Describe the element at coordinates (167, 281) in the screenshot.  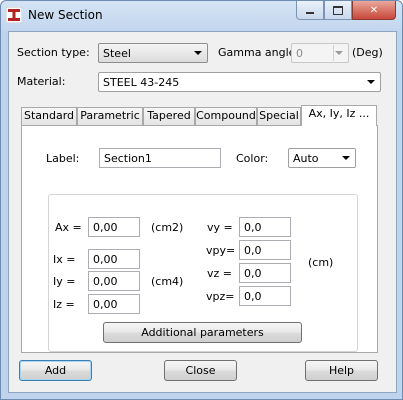
I see `inertia-unit: (cm4)` at that location.